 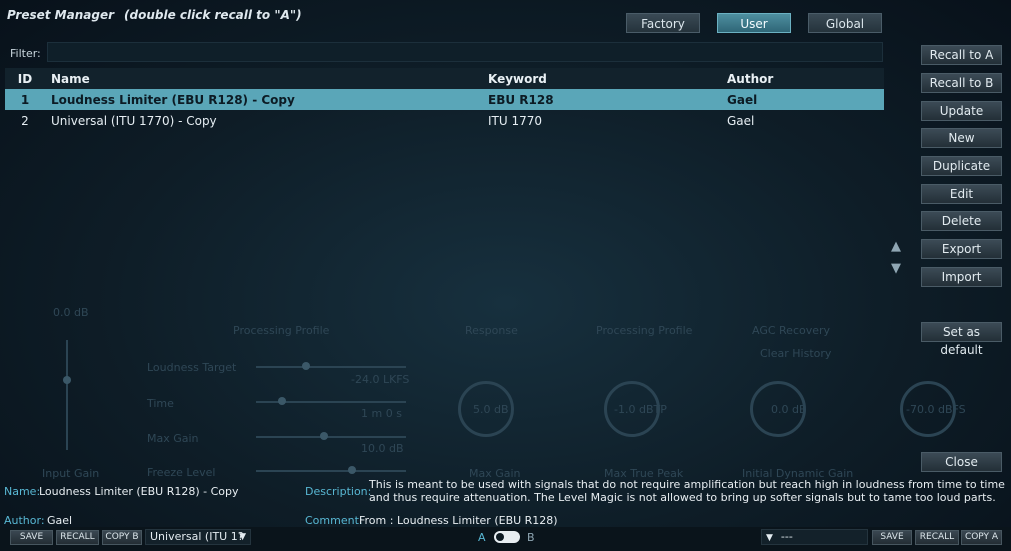 What do you see at coordinates (122, 537) in the screenshot?
I see `copy-b-button: COPY B` at bounding box center [122, 537].